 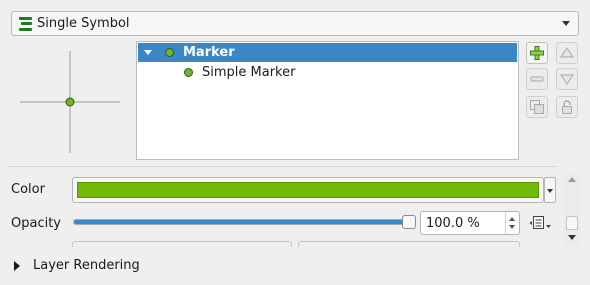 I want to click on single-symbol-renderer-icon, so click(x=25, y=23).